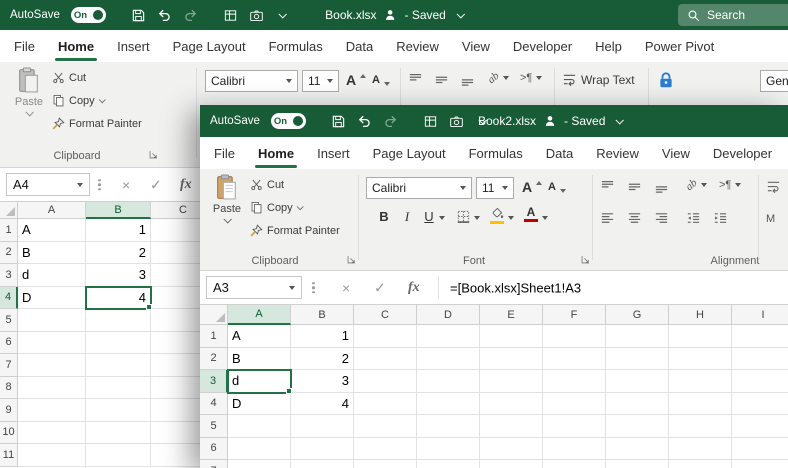  I want to click on cell-C1, so click(385, 336).